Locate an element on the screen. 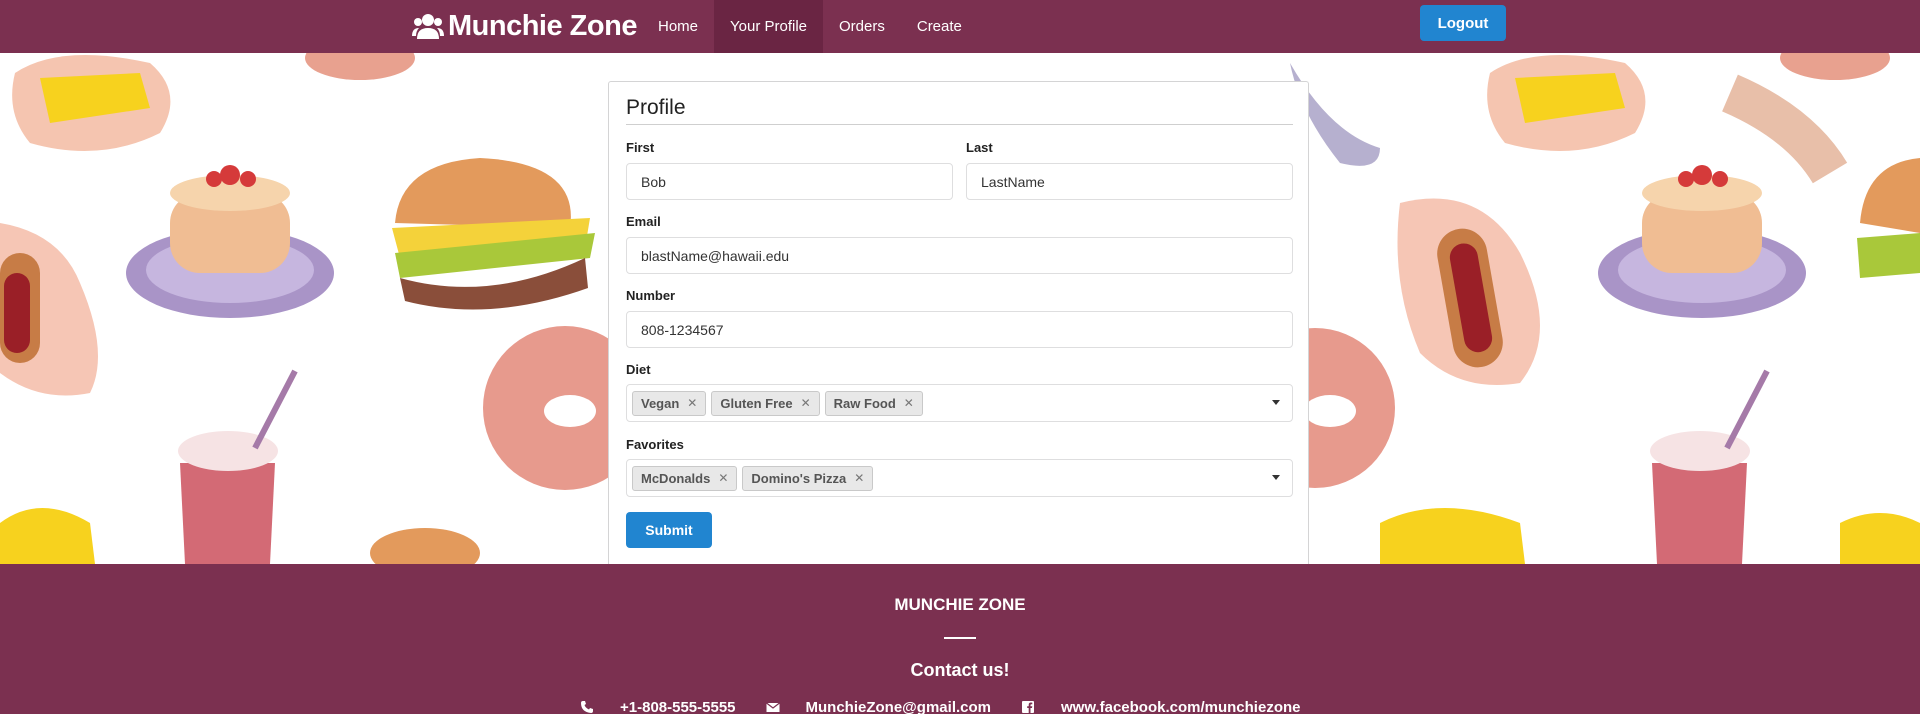 The image size is (1920, 714). first-name-input: Bob is located at coordinates (789, 181).